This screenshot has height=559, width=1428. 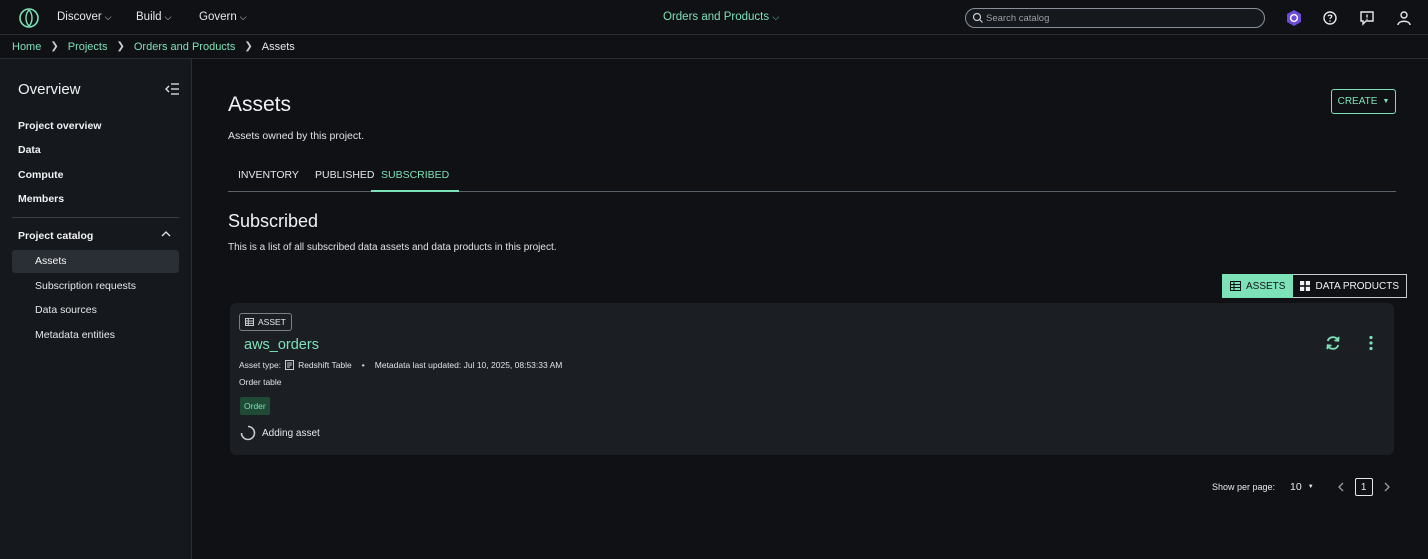 I want to click on sidebar-section-project-catalog: Project catalog, so click(x=55, y=236).